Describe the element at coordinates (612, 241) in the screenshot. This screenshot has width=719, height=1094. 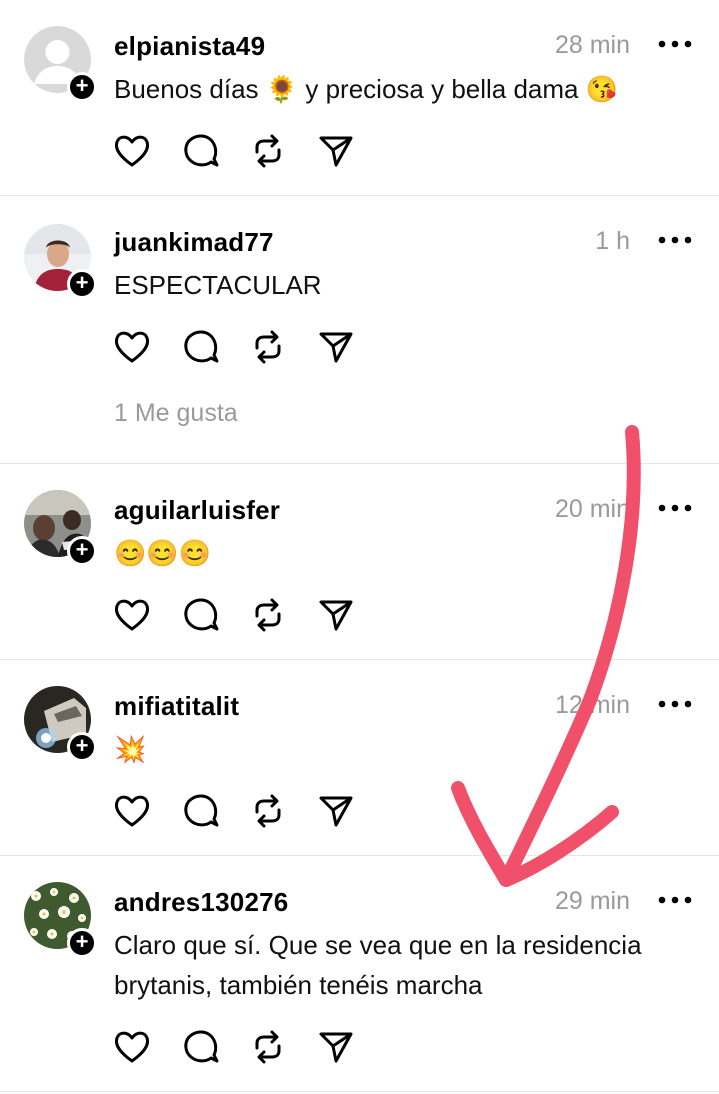
I see `timestamp: 1 h` at that location.